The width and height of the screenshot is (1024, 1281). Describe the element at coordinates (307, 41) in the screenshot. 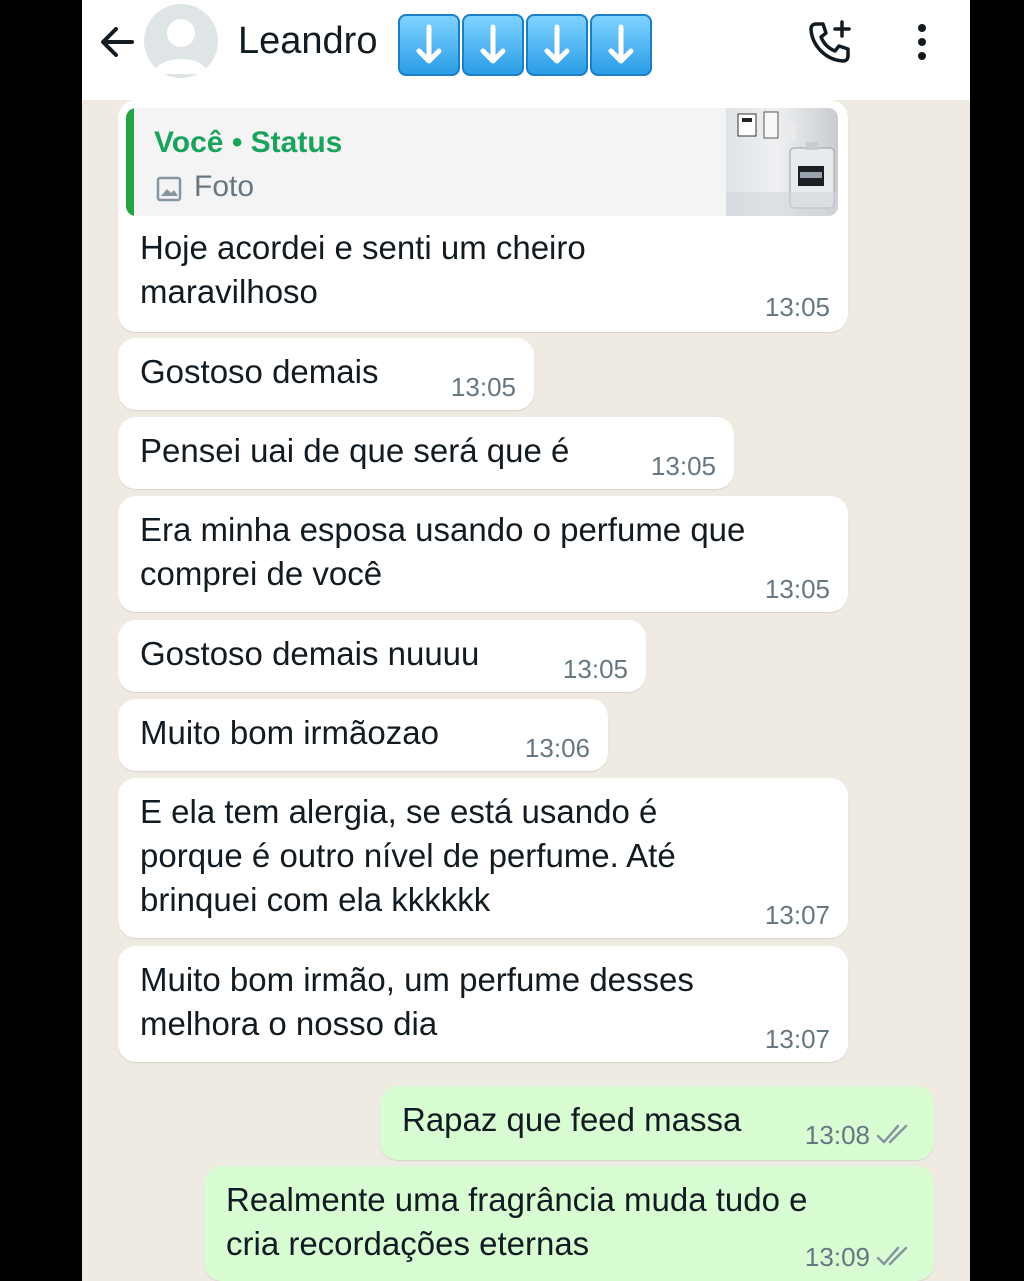

I see `contact-name: Leandro` at that location.